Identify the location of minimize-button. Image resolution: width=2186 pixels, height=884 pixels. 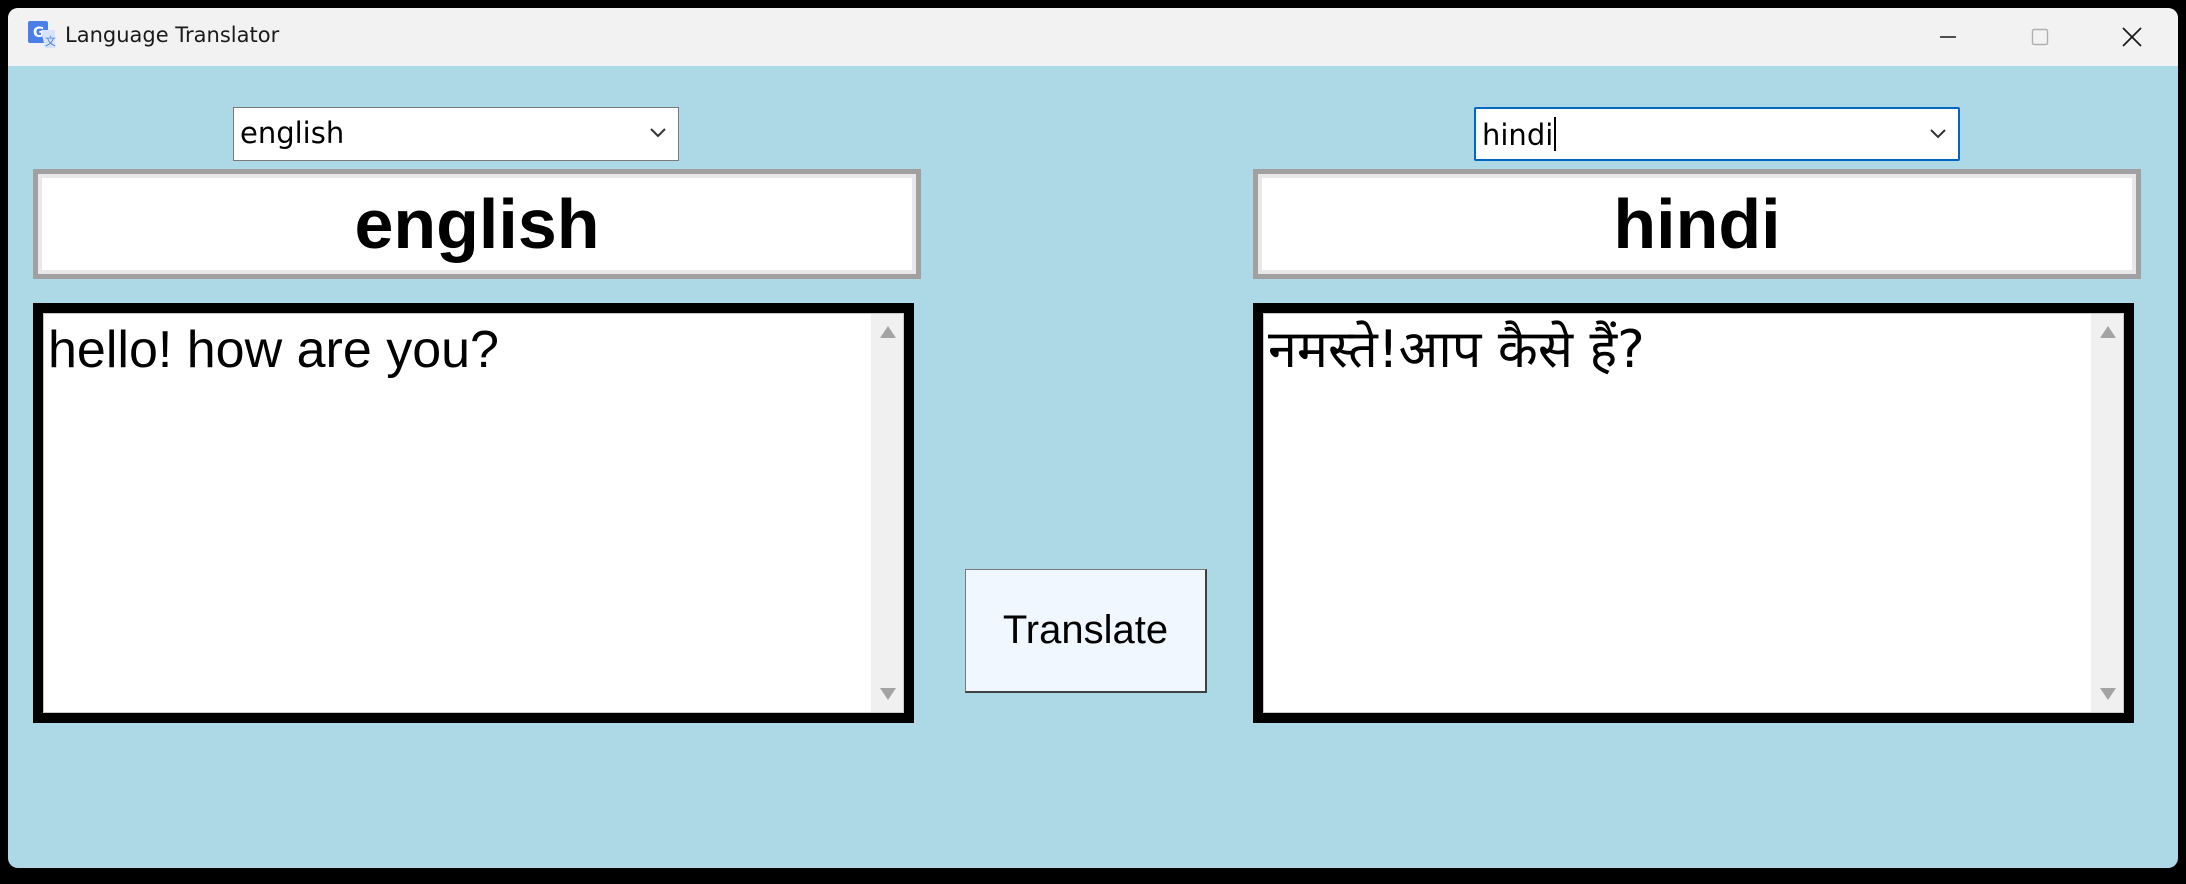
(1948, 37).